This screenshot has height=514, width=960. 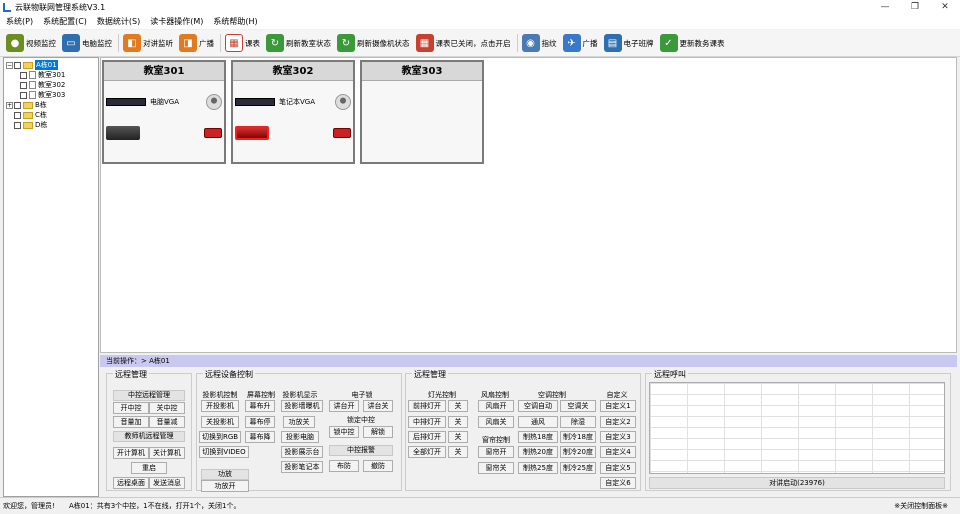 I want to click on close-center-button: 关中控, so click(x=167, y=408).